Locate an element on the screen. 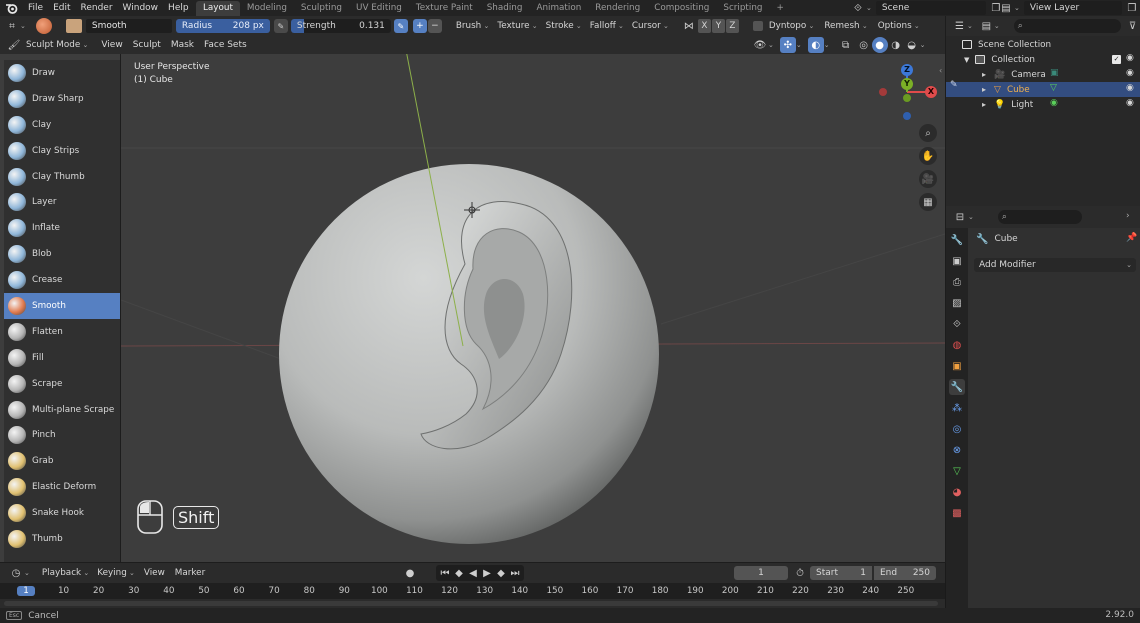 The height and width of the screenshot is (623, 1140). tool-clay: Clay is located at coordinates (62, 125).